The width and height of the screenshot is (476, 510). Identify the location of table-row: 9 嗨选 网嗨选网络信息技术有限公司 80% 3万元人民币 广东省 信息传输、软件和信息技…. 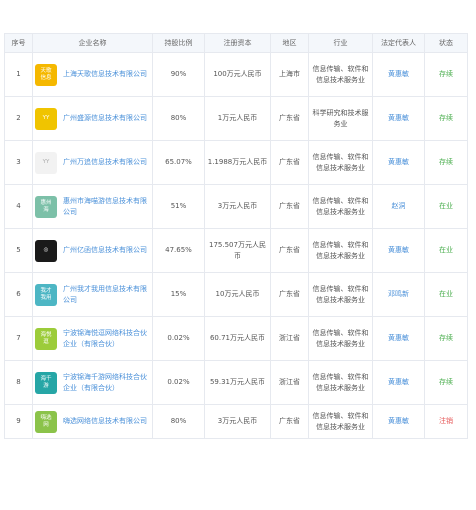
(236, 421).